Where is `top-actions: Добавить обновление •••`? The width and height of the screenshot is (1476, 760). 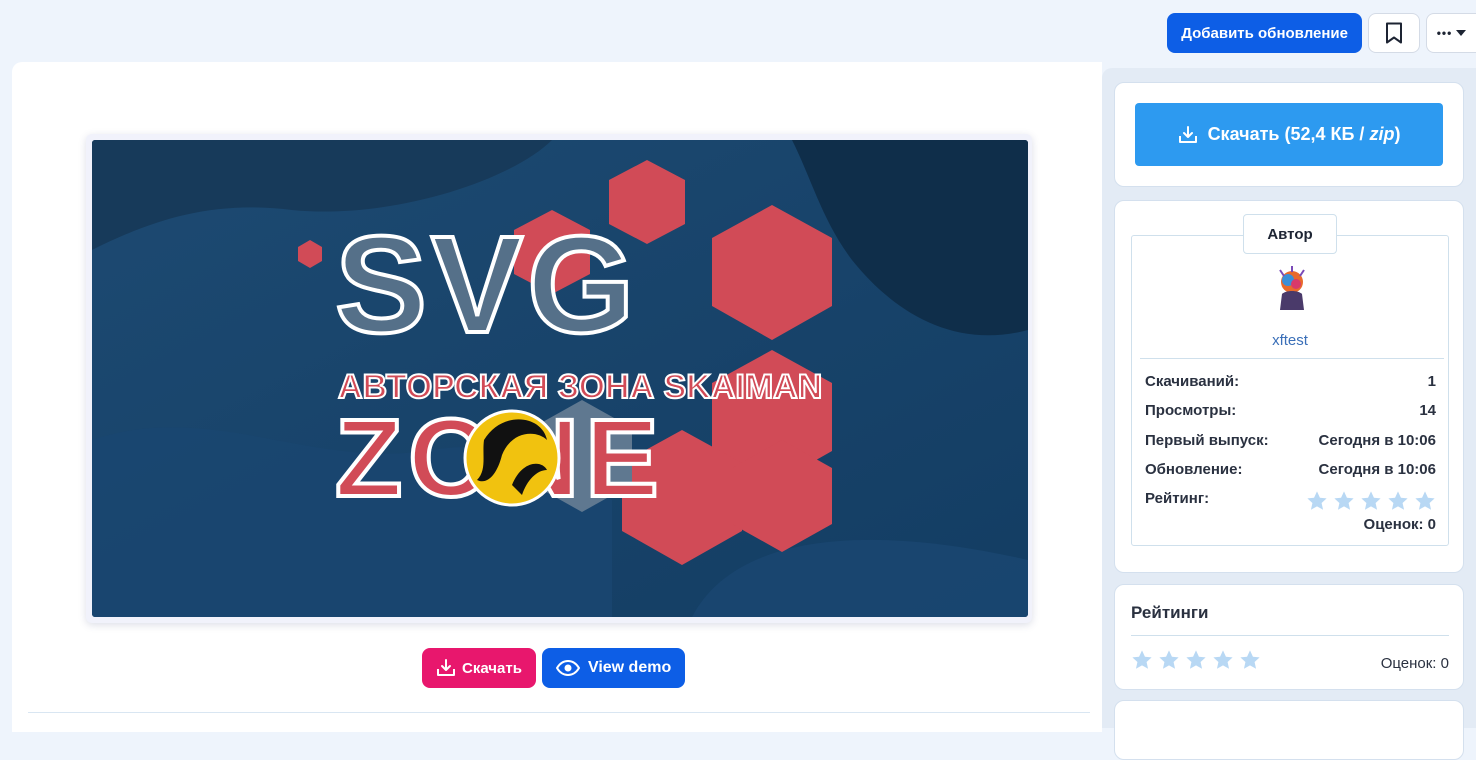
top-actions: Добавить обновление ••• is located at coordinates (1321, 33).